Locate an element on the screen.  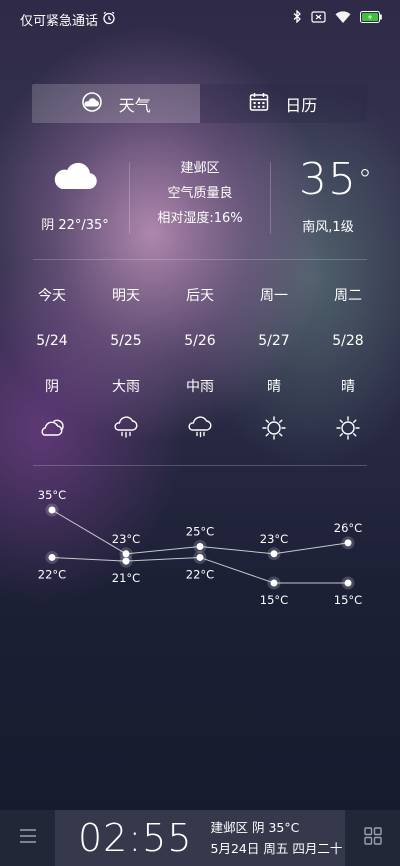
forecast-condition: 阴 is located at coordinates (52, 387).